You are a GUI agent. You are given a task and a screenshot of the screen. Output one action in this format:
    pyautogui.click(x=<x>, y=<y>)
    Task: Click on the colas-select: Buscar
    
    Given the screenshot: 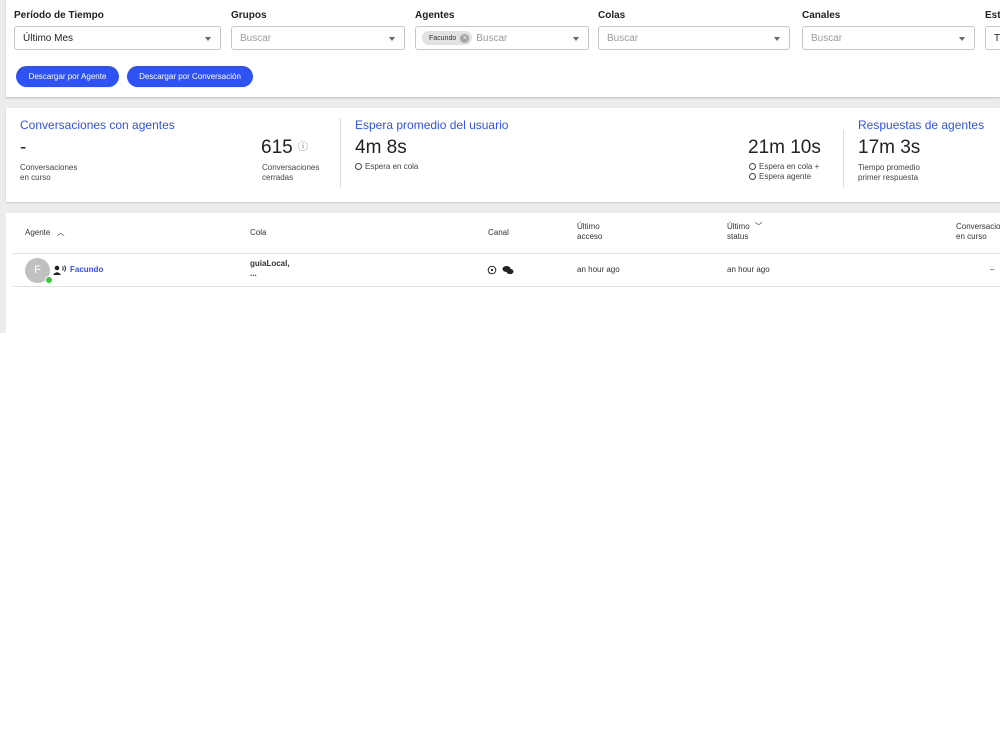 What is the action you would take?
    pyautogui.click(x=694, y=38)
    